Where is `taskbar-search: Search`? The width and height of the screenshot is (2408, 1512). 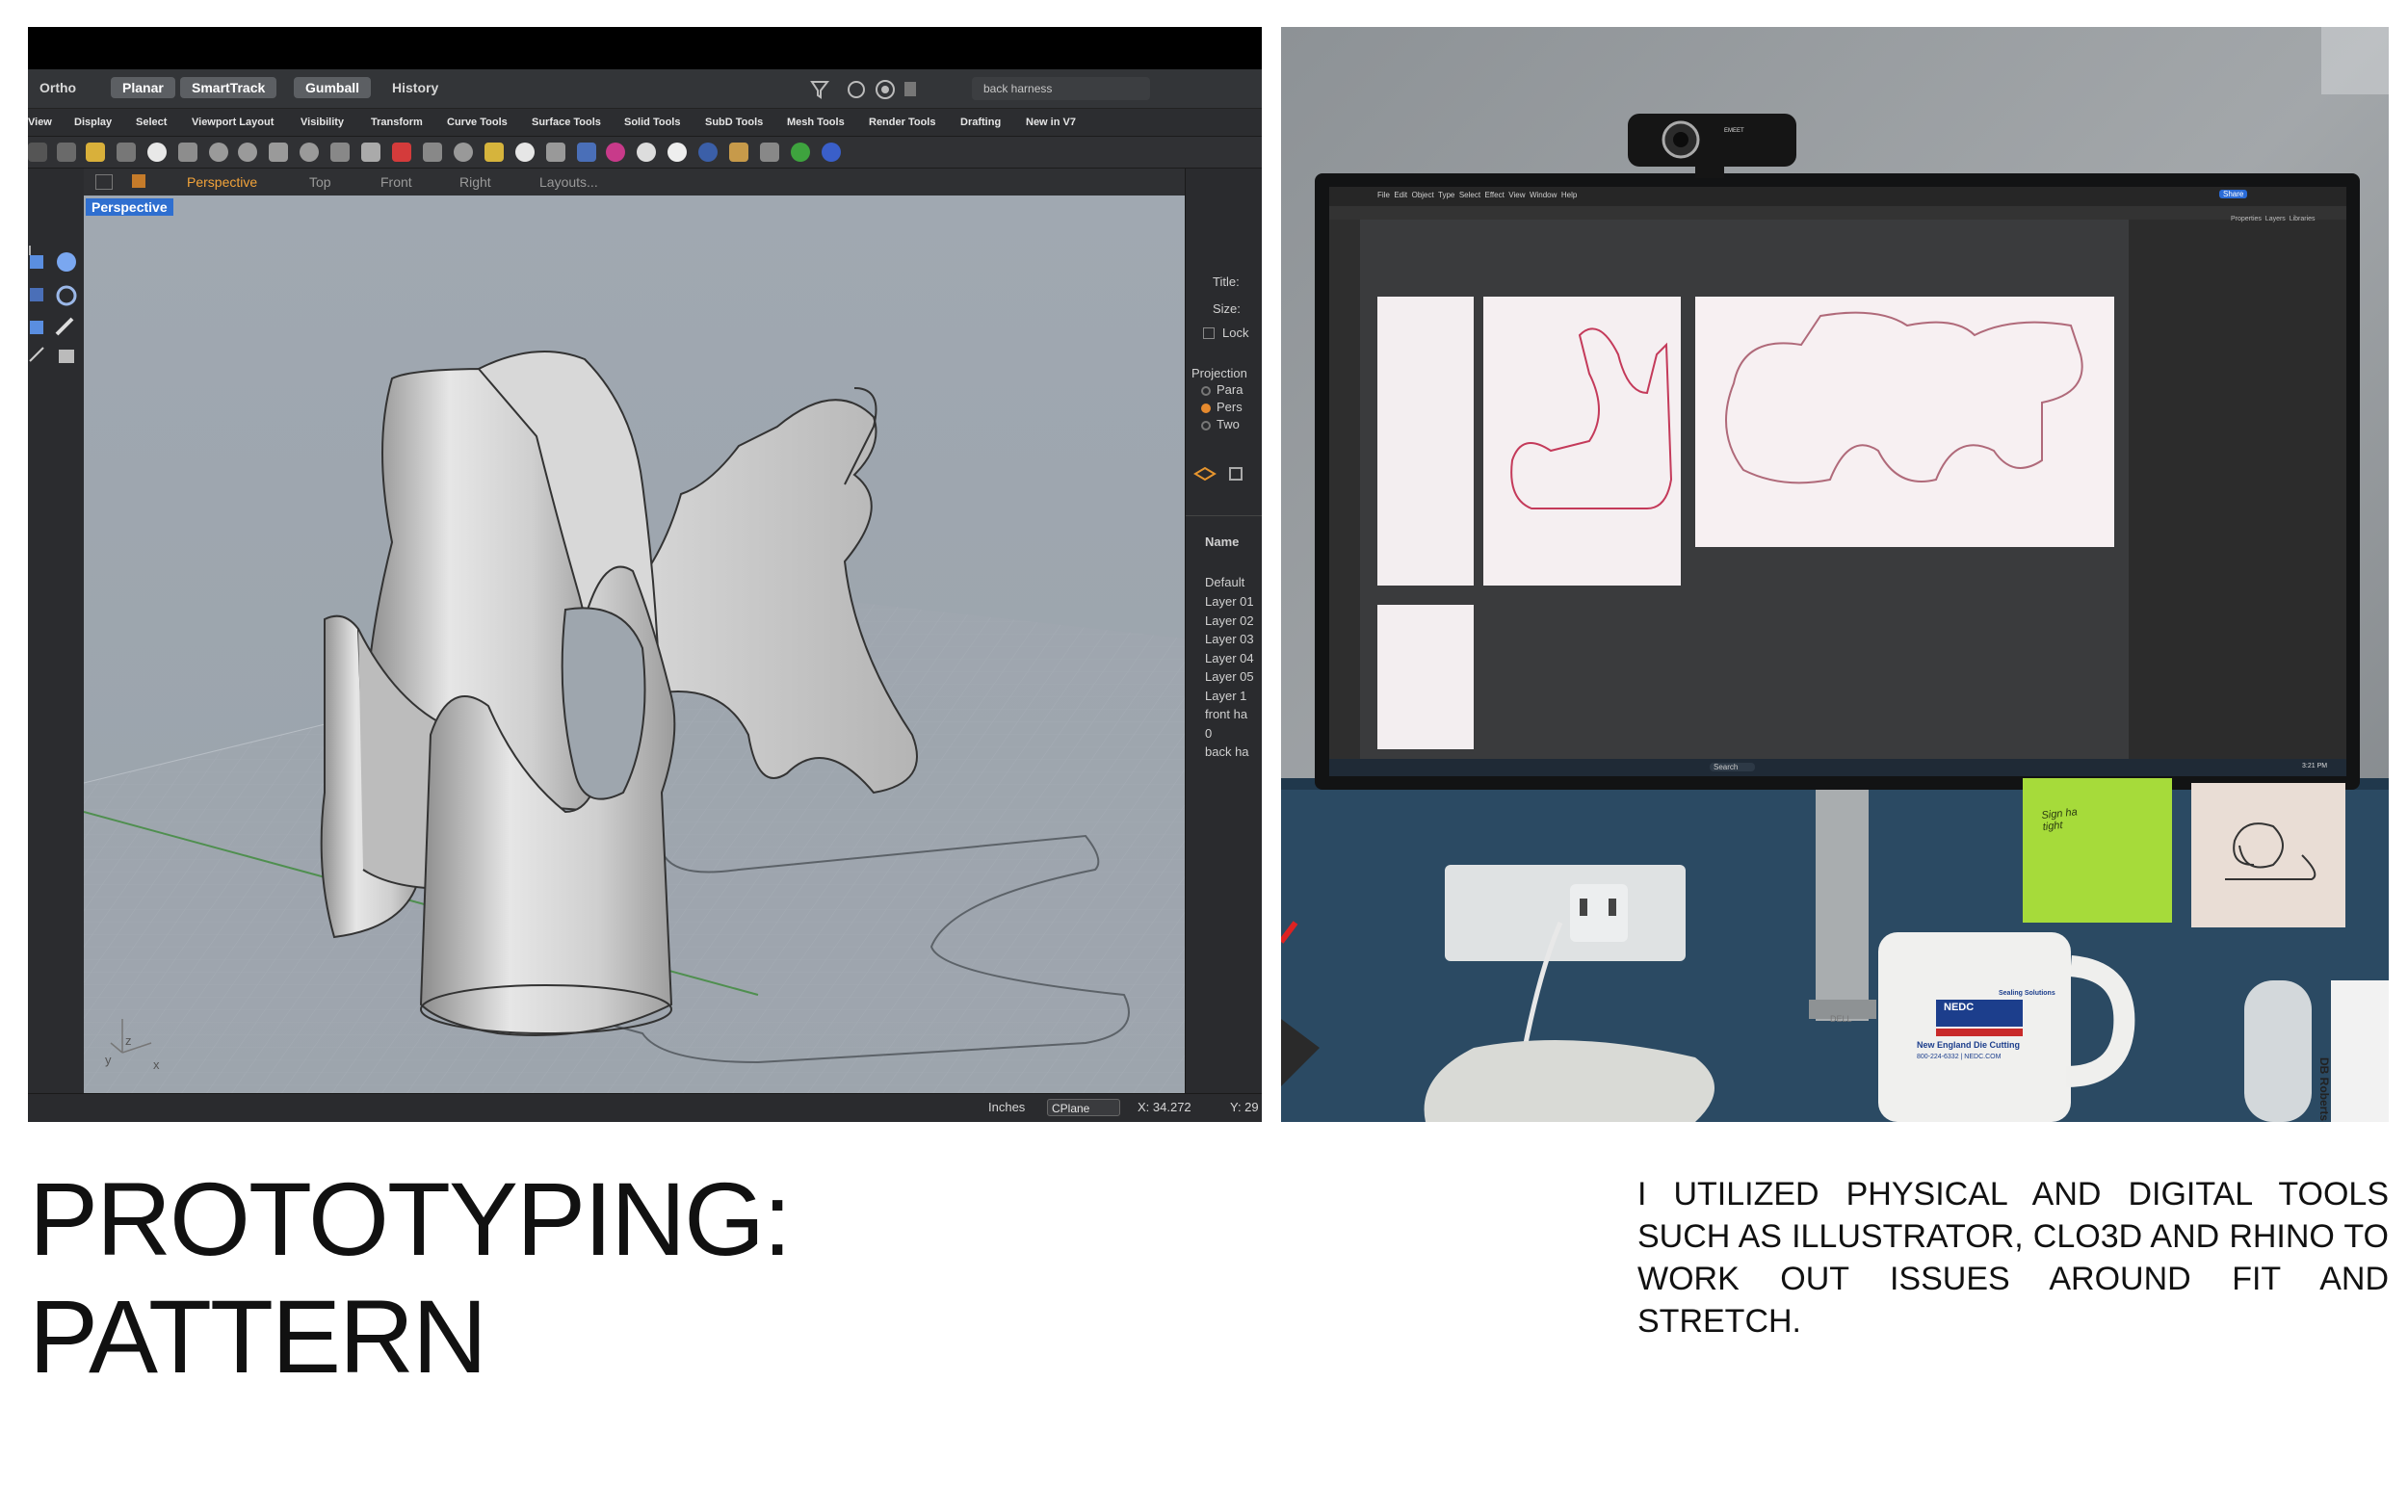 taskbar-search: Search is located at coordinates (1733, 767).